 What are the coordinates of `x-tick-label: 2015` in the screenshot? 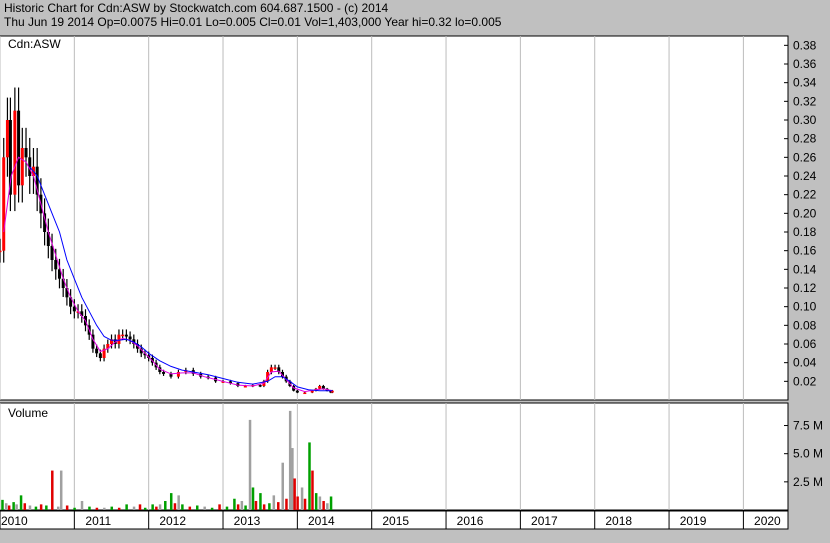 It's located at (395, 521).